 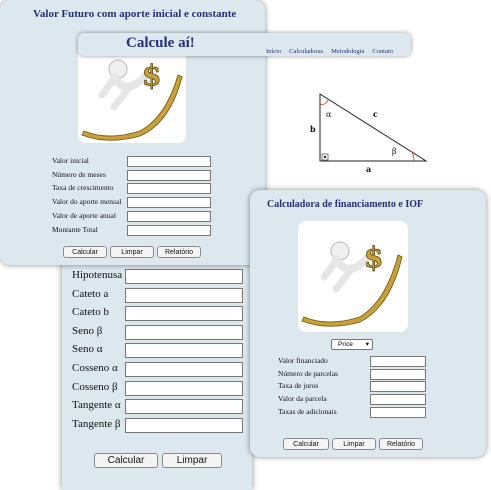 What do you see at coordinates (90, 293) in the screenshot?
I see `trig-field-label: Cateto a` at bounding box center [90, 293].